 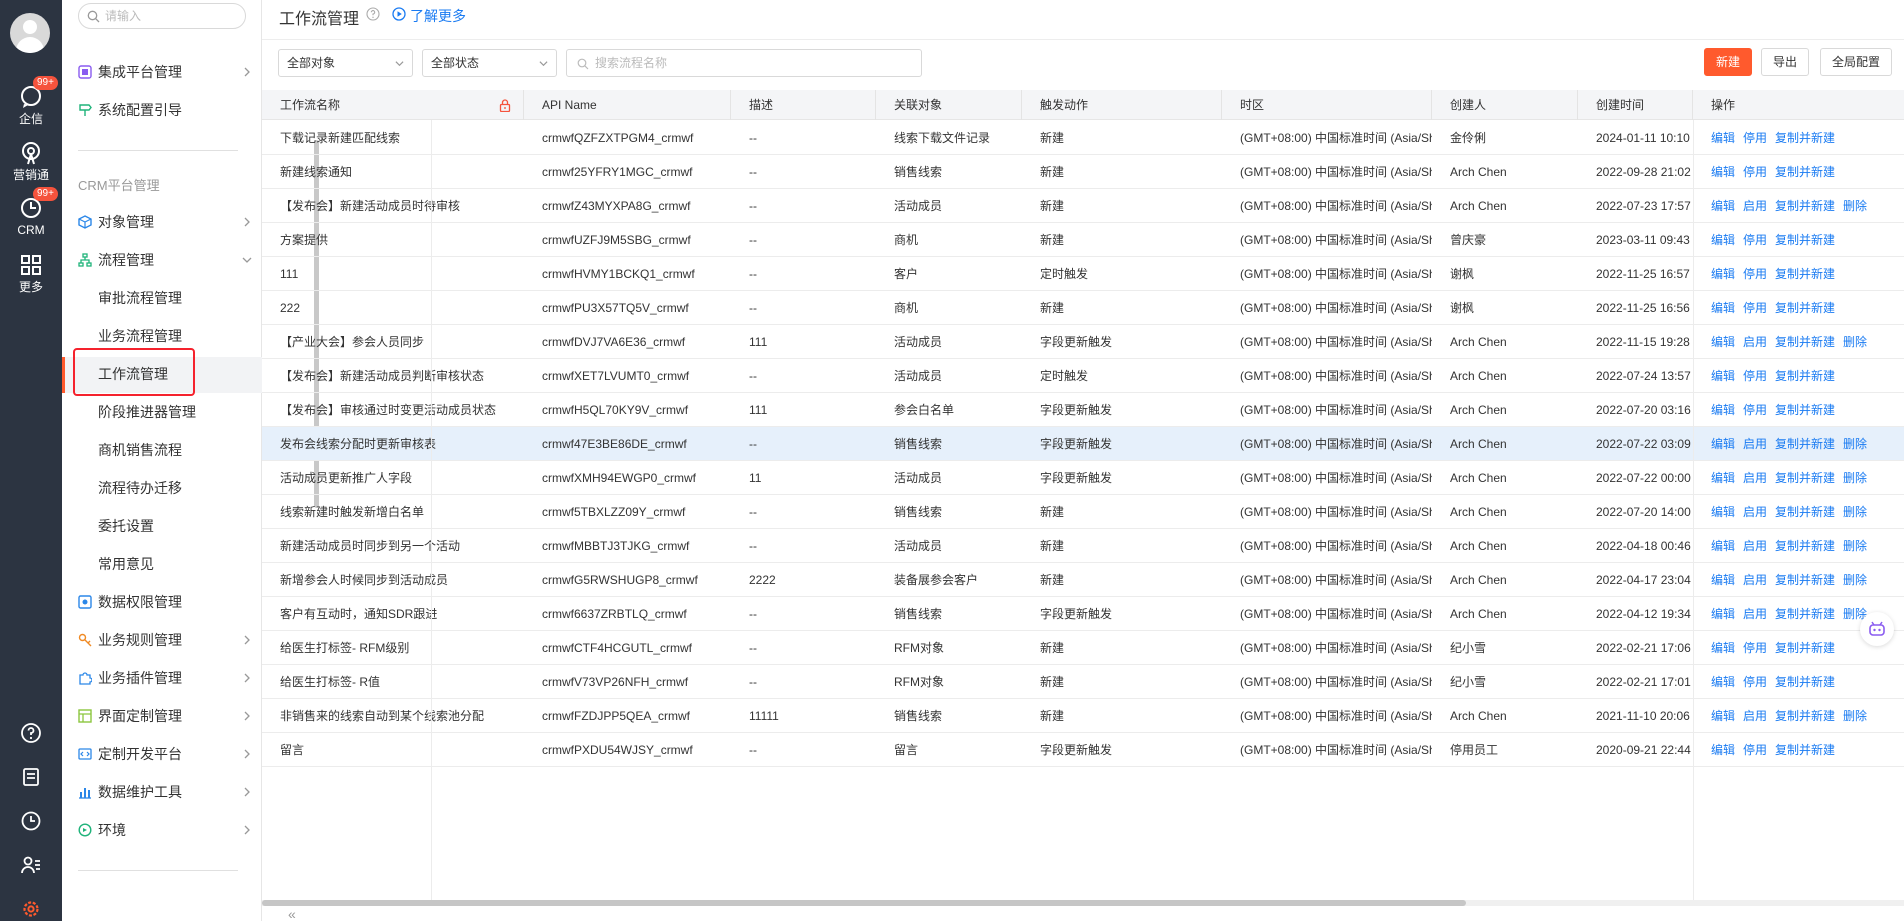 What do you see at coordinates (166, 716) in the screenshot?
I see `sidebar-item-ui-customization: 界面定制管理` at bounding box center [166, 716].